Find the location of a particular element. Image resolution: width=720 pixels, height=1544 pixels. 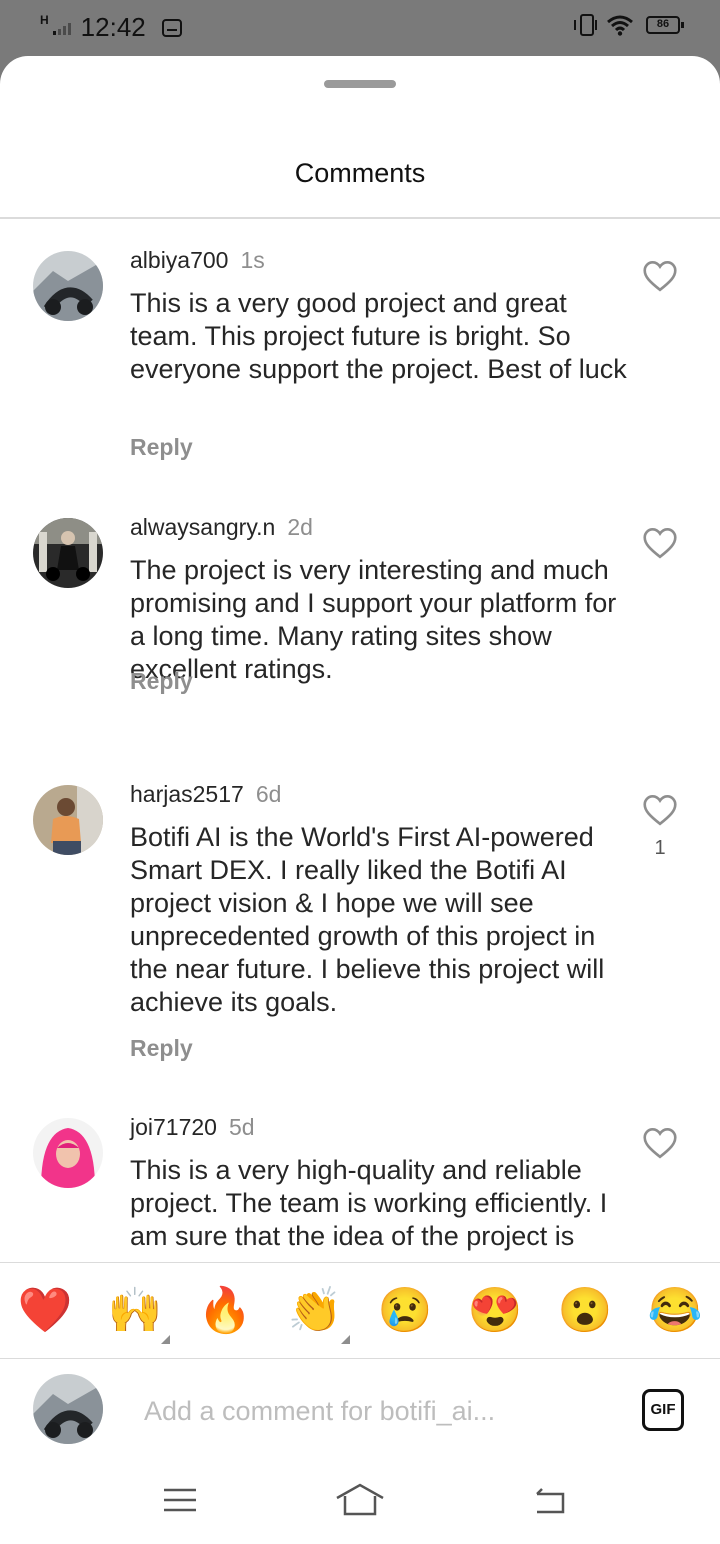

clock: 12:42 is located at coordinates (113, 27).